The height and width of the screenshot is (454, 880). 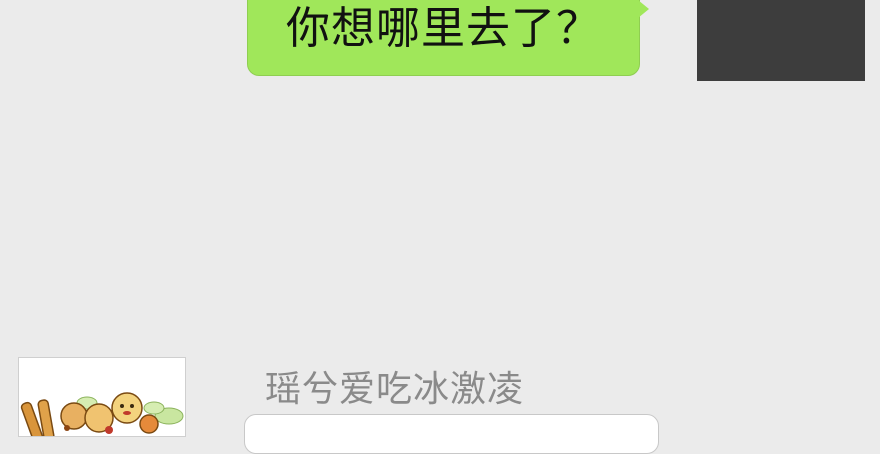 I want to click on cartoon-food-avatar-icon, so click(x=102, y=397).